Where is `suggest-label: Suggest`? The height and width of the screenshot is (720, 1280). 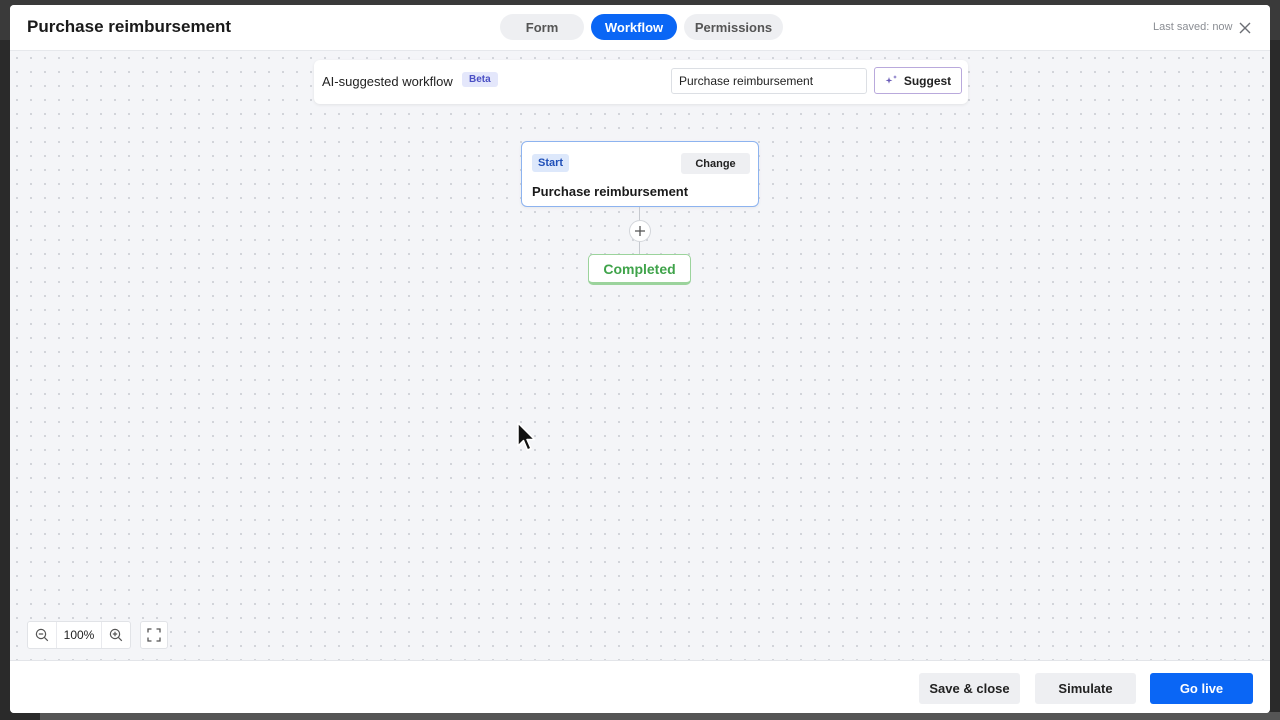
suggest-label: Suggest is located at coordinates (927, 80).